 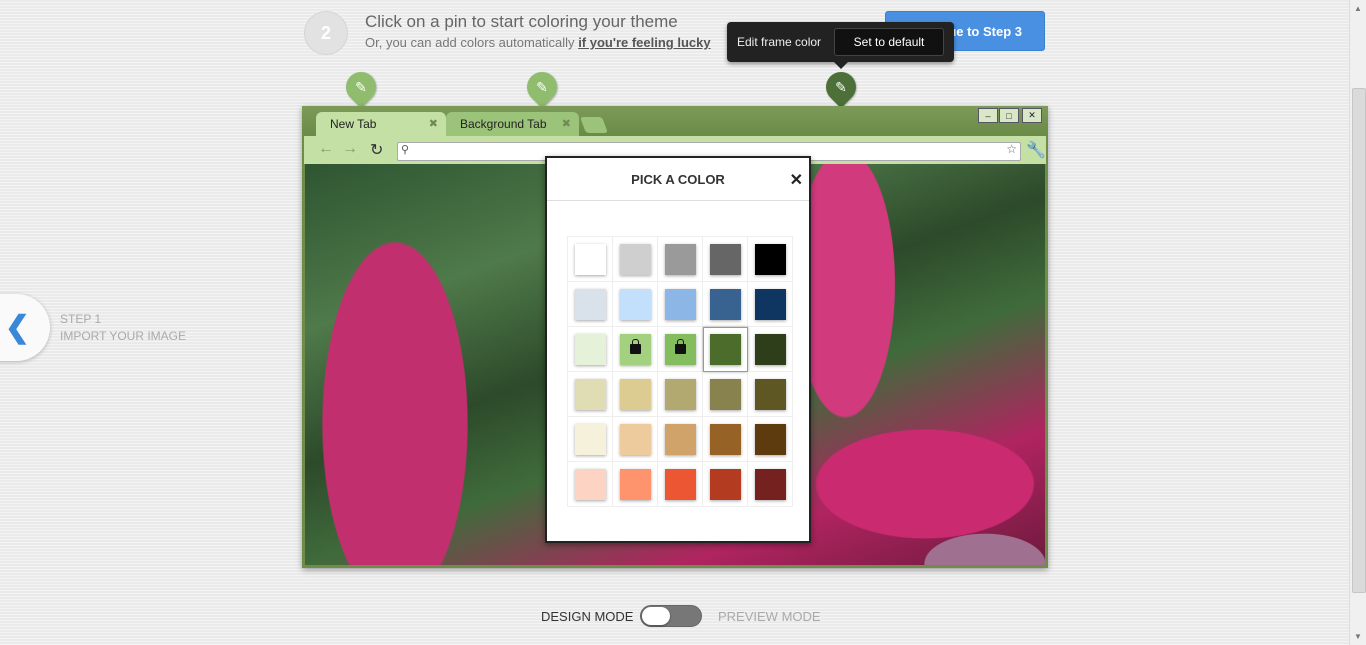 I want to click on back-arrow-icon: ←, so click(x=326, y=148).